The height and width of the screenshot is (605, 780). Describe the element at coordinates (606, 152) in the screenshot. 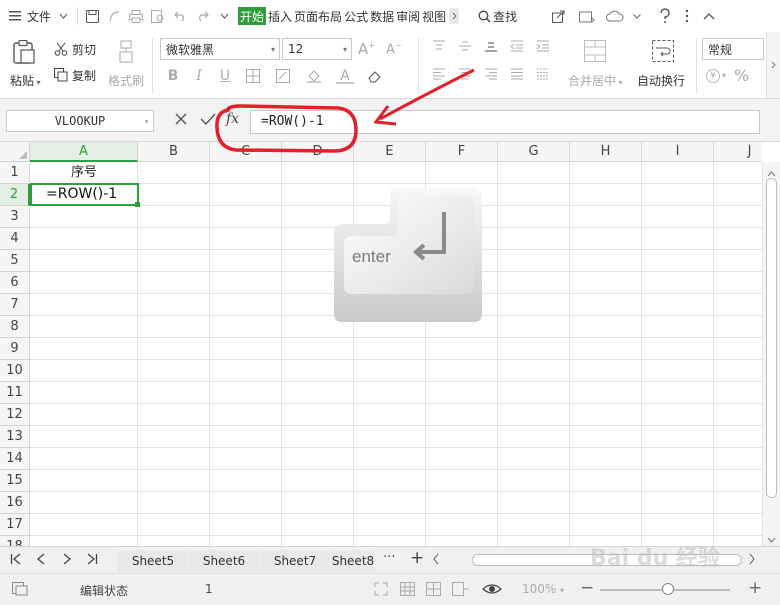

I see `column-header-h: H` at that location.